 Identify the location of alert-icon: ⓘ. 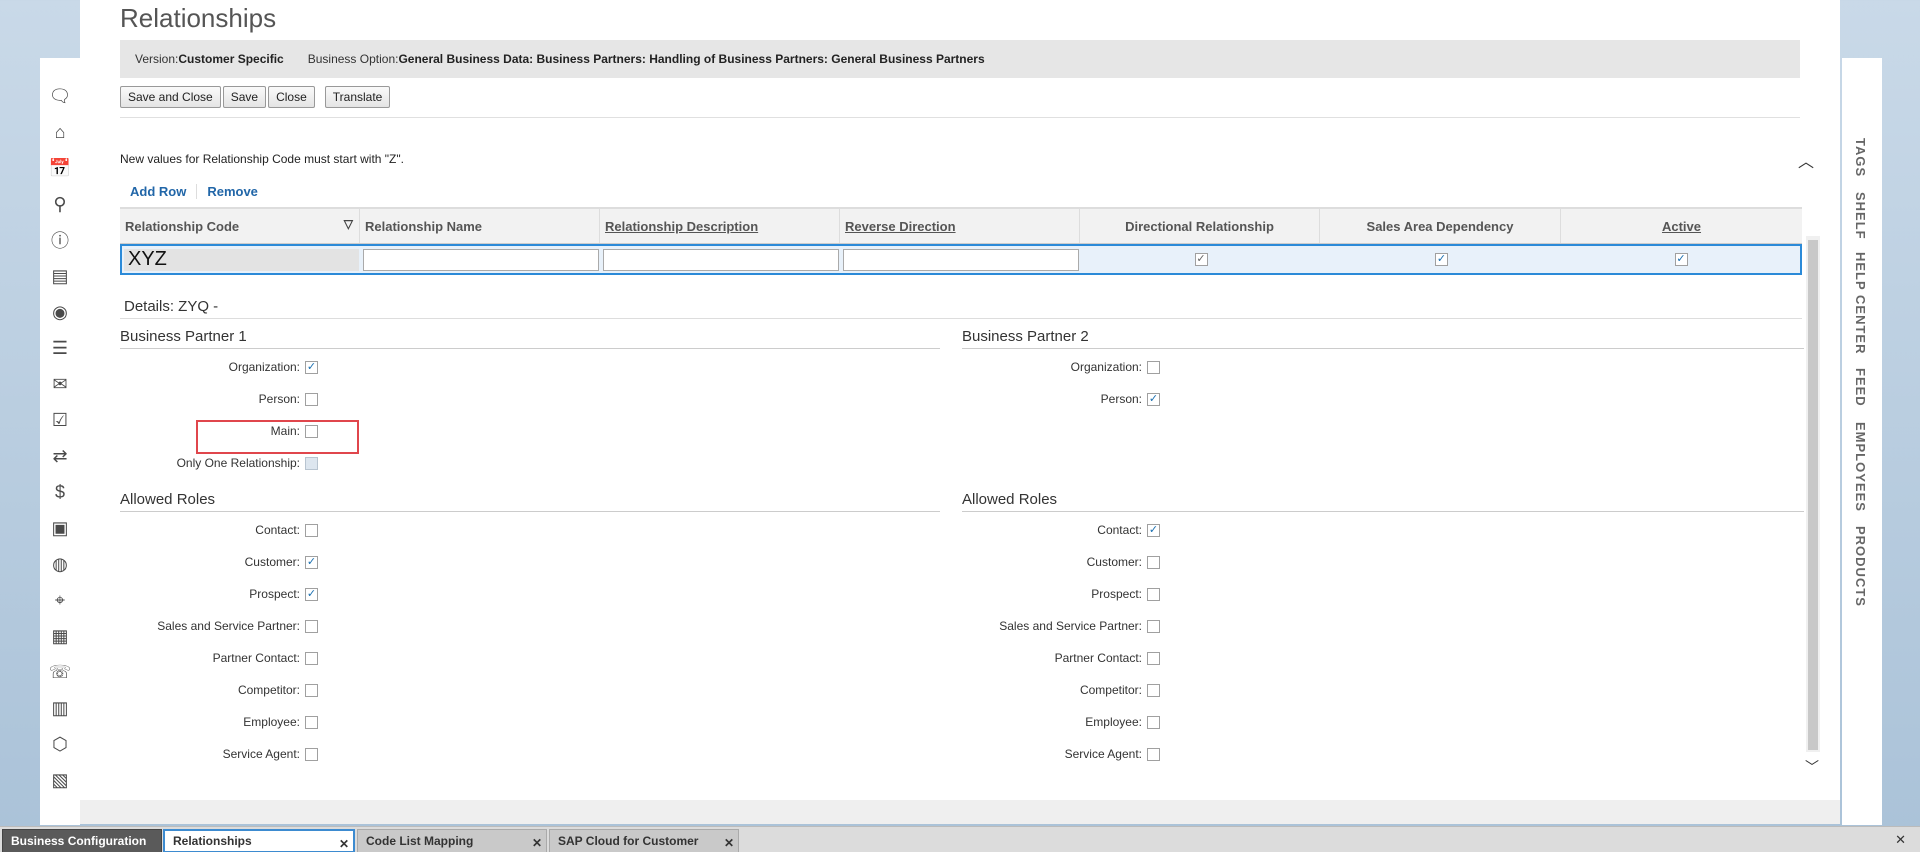
(60, 240).